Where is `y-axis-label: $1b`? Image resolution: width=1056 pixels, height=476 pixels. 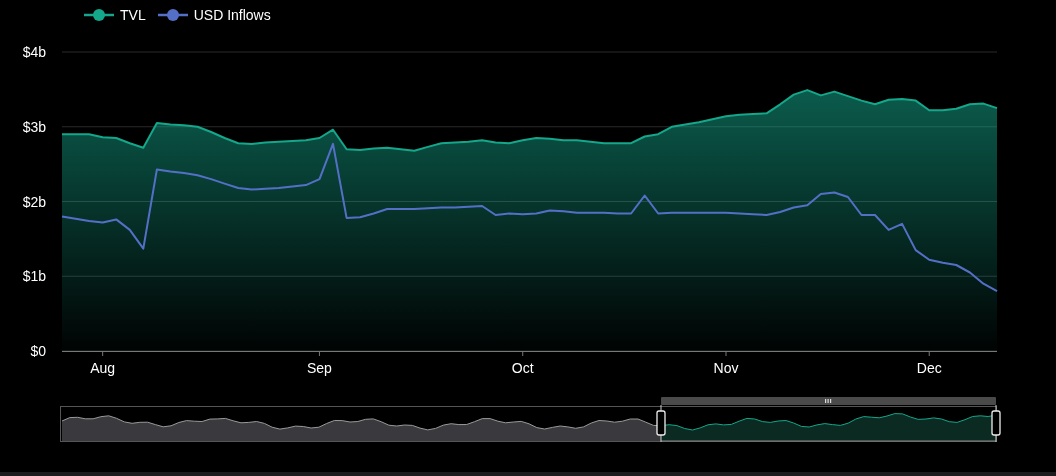
y-axis-label: $1b is located at coordinates (34, 276).